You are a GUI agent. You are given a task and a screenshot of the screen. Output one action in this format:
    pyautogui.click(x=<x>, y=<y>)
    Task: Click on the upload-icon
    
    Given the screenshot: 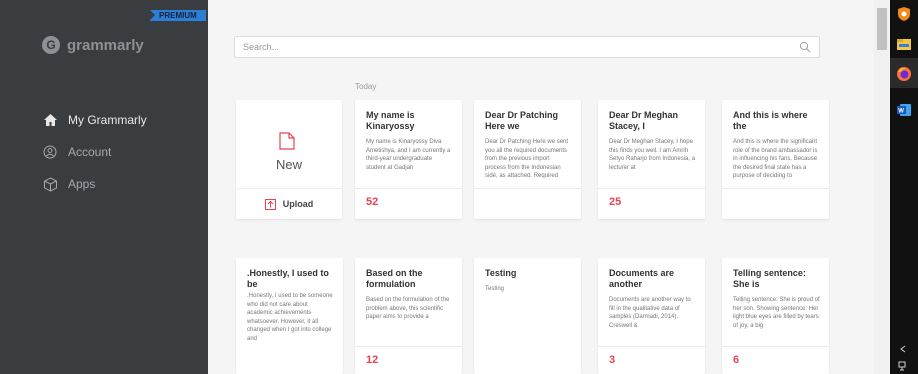 What is the action you would take?
    pyautogui.click(x=270, y=204)
    